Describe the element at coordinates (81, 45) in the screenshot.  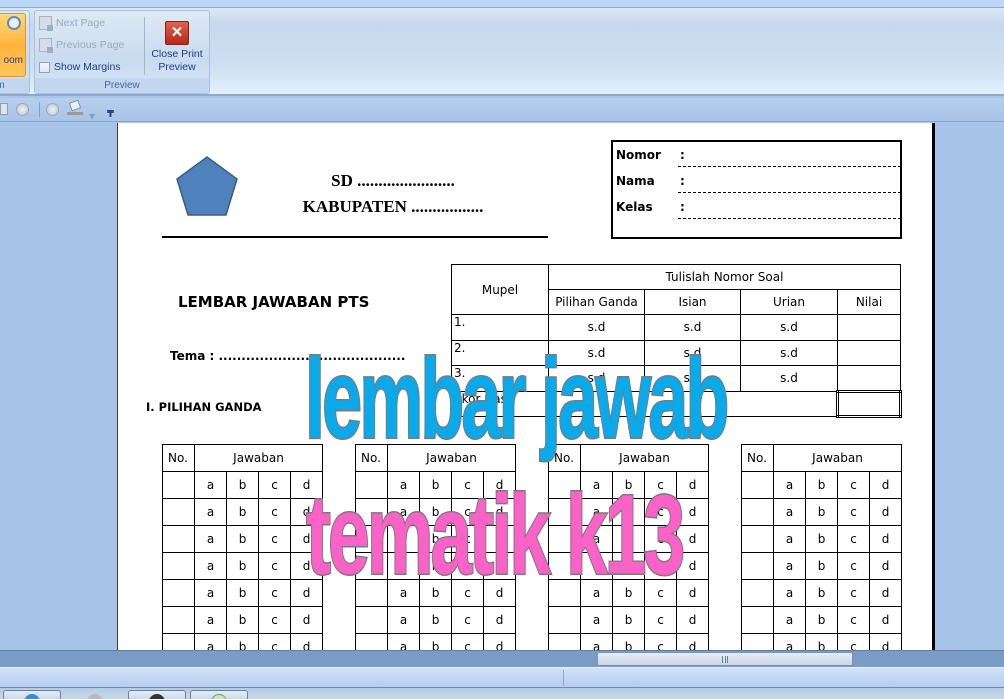
I see `previous-page-button: Previous Page` at that location.